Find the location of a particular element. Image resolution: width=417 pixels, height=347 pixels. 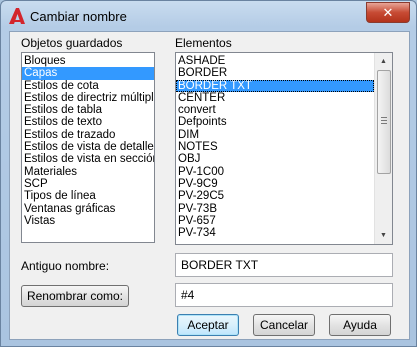

list-item: Estilos de vista de detalle is located at coordinates (88, 147).